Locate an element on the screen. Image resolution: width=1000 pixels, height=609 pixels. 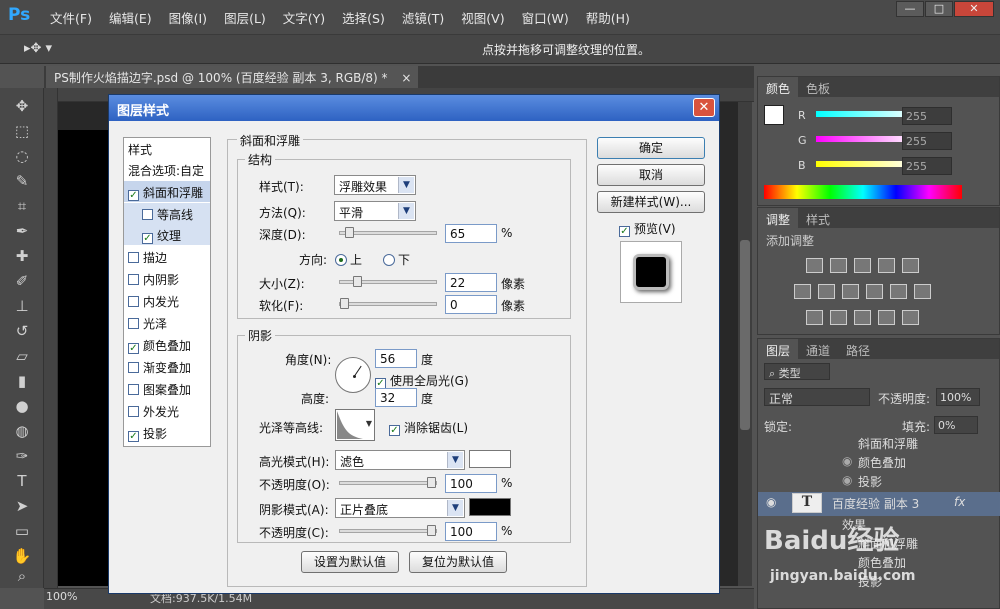
menu-filter: 滤镜(T) is located at coordinates (423, 17).